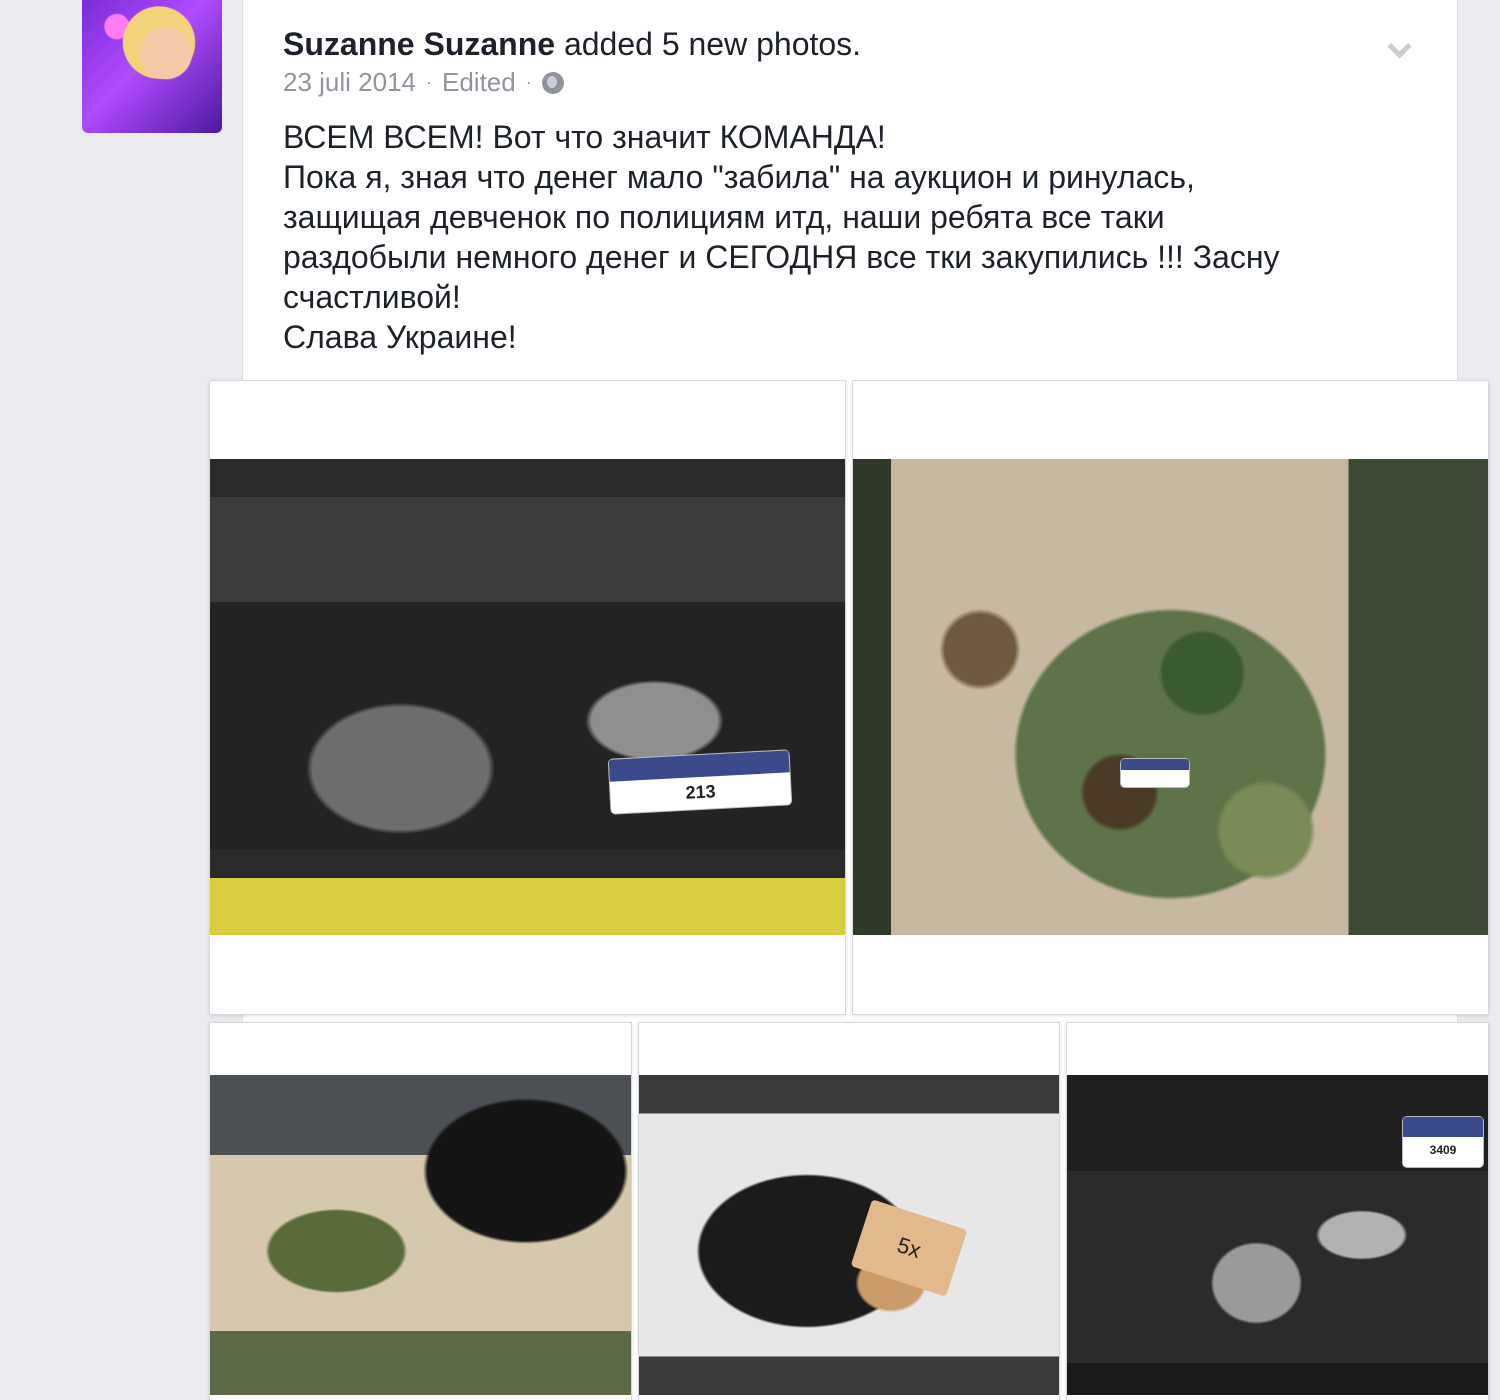 This screenshot has width=1500, height=1400. I want to click on globe-icon, so click(552, 82).